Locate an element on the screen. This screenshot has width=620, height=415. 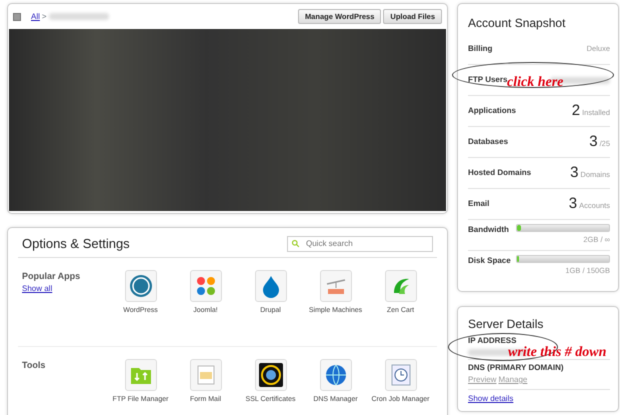
row-label: Disk Space is located at coordinates (489, 261).